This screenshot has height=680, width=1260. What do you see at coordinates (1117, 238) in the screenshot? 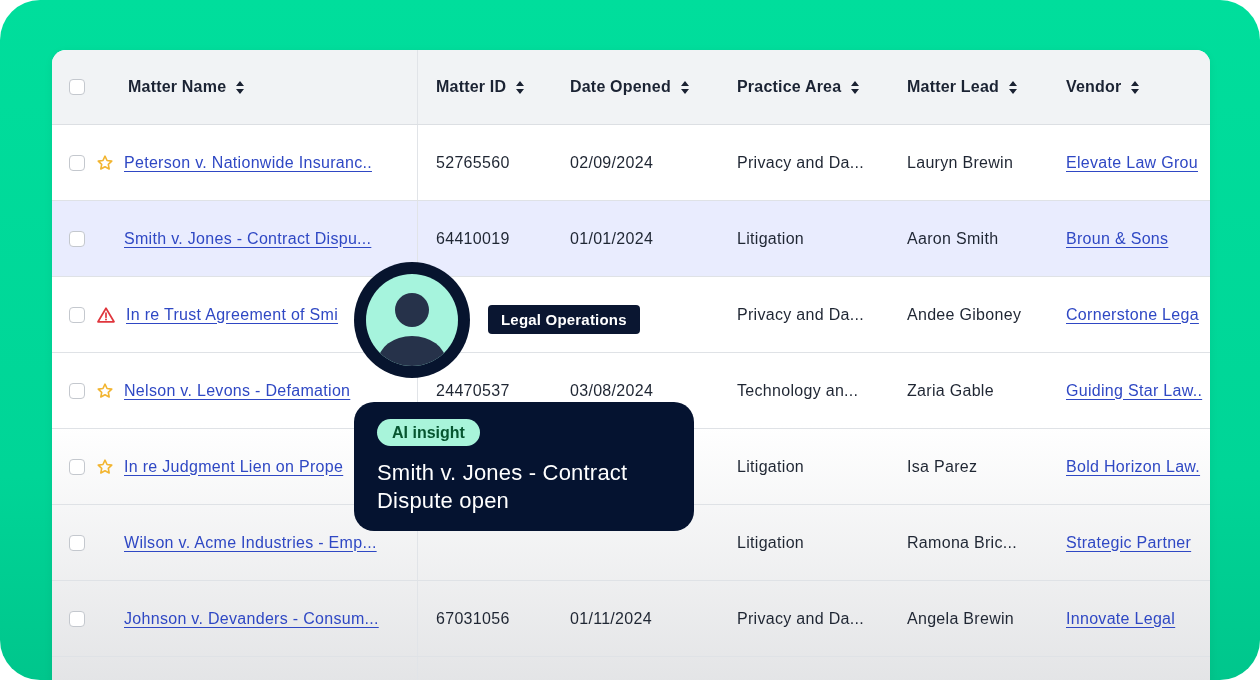
I see `vendor-link: Broun & Sons` at bounding box center [1117, 238].